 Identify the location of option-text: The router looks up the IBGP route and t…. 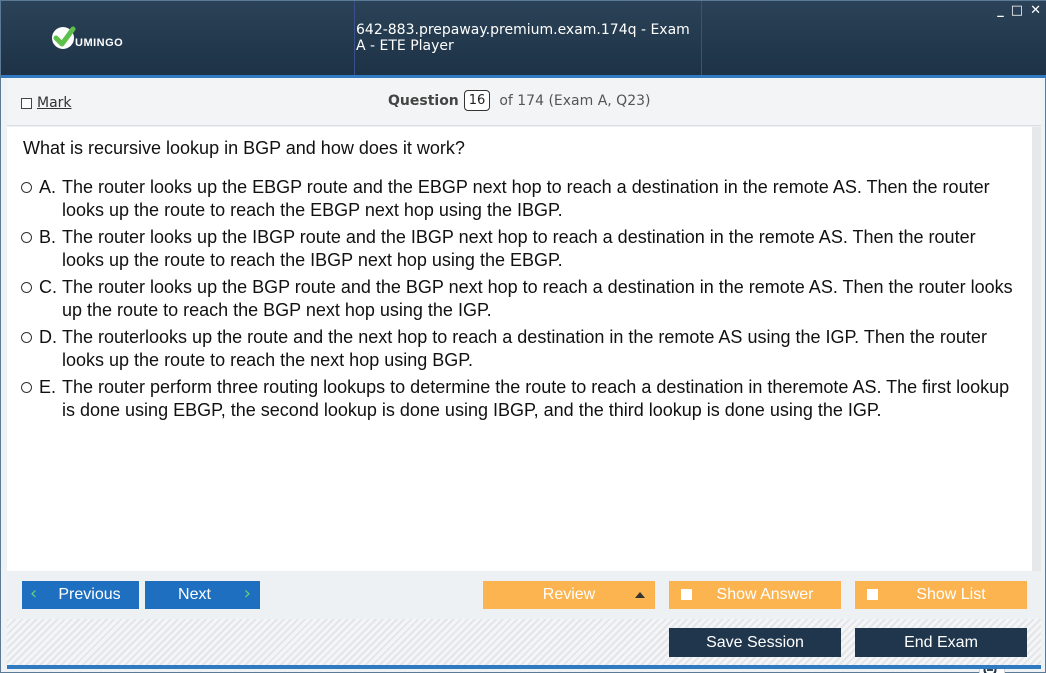
(541, 249).